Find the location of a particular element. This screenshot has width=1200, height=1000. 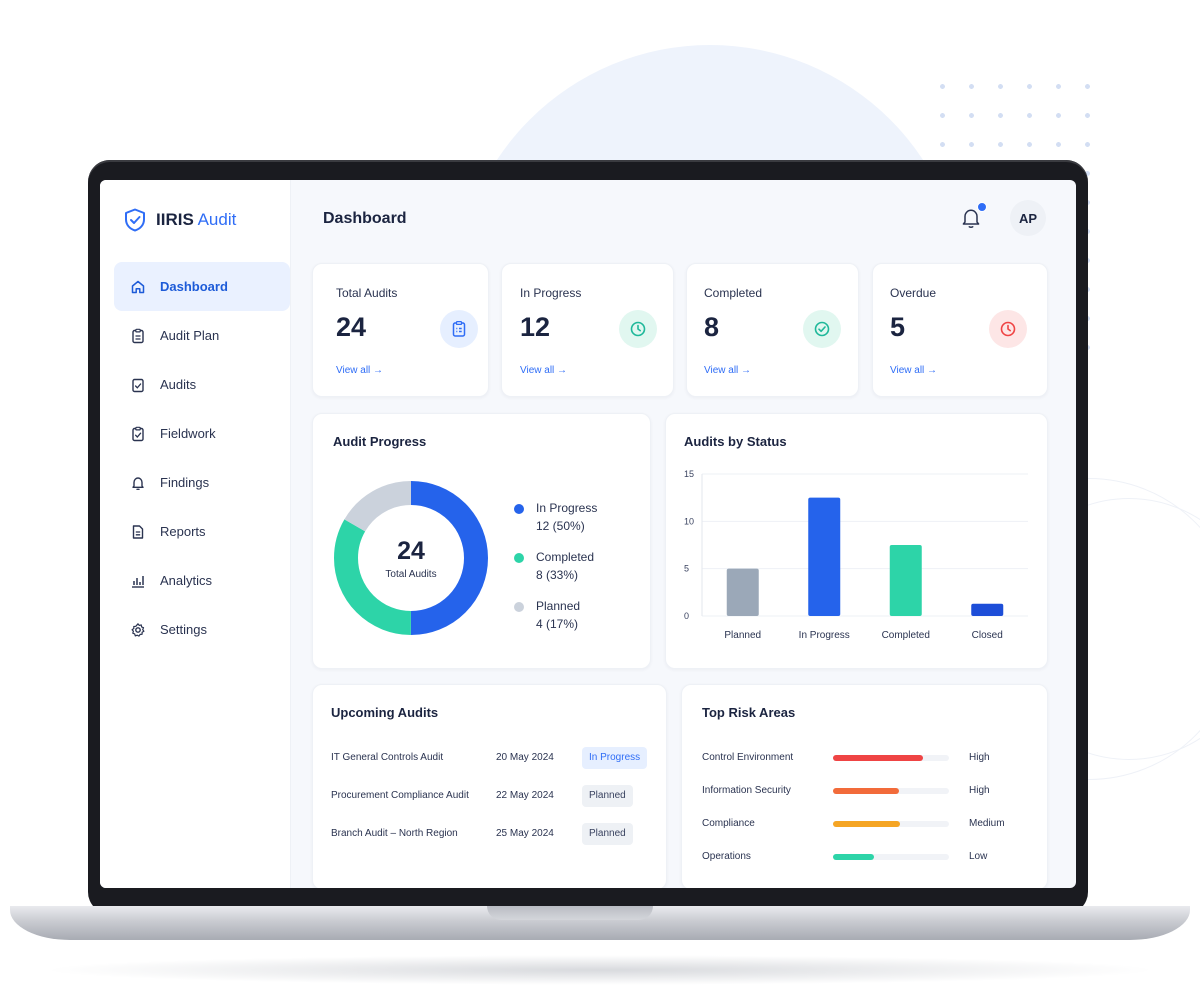

sidebar-item-analytics: Analytics is located at coordinates (202, 580).